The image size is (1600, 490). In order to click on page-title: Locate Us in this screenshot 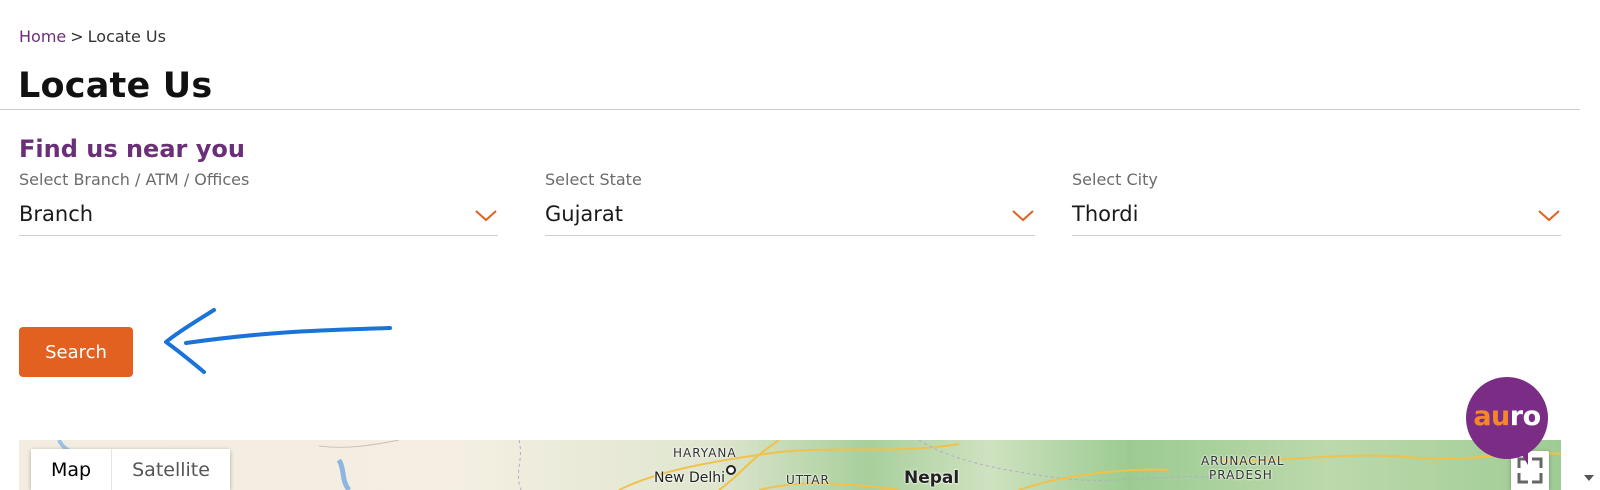, I will do `click(115, 86)`.